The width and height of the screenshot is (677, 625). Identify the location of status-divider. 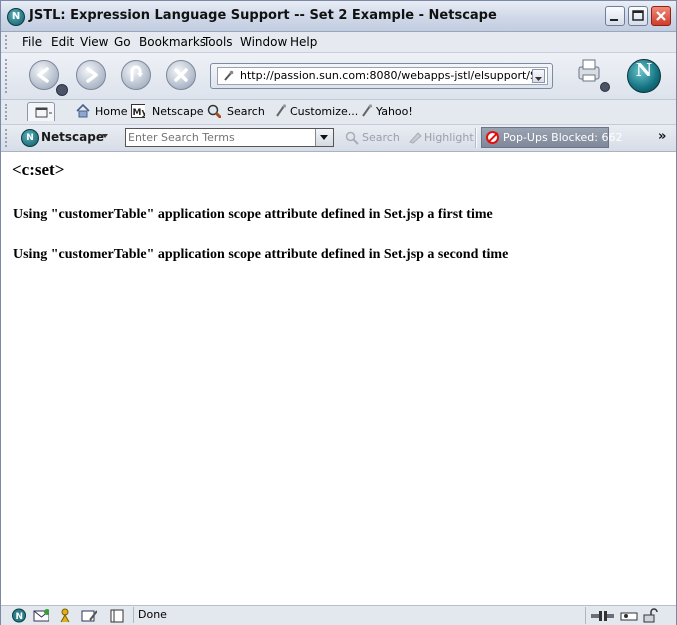
(585, 615).